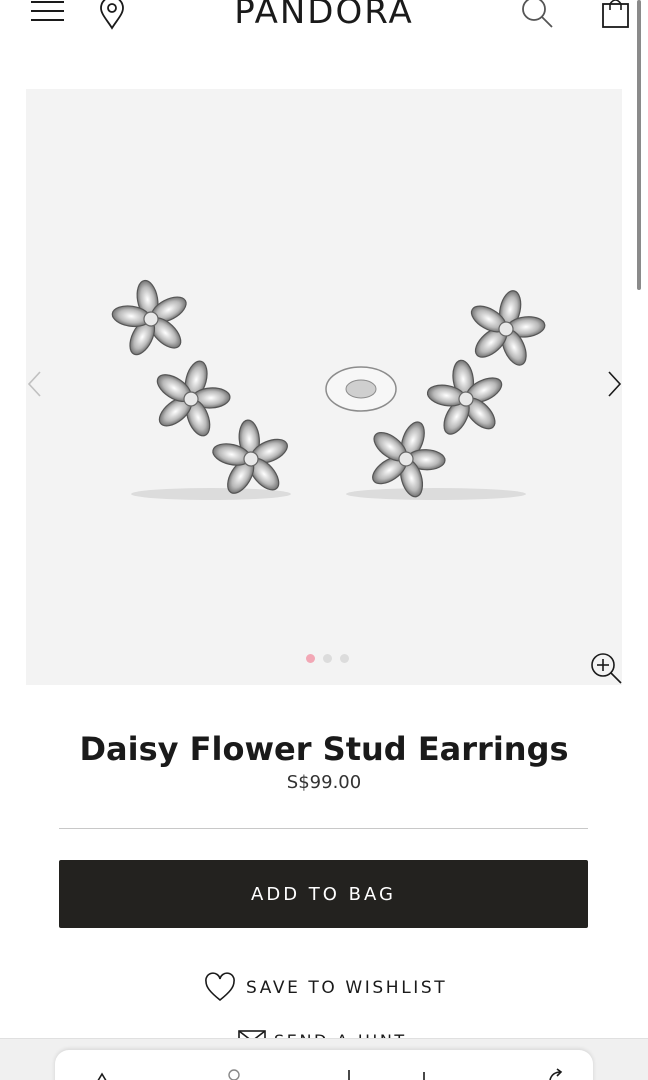  Describe the element at coordinates (323, 828) in the screenshot. I see `divider` at that location.